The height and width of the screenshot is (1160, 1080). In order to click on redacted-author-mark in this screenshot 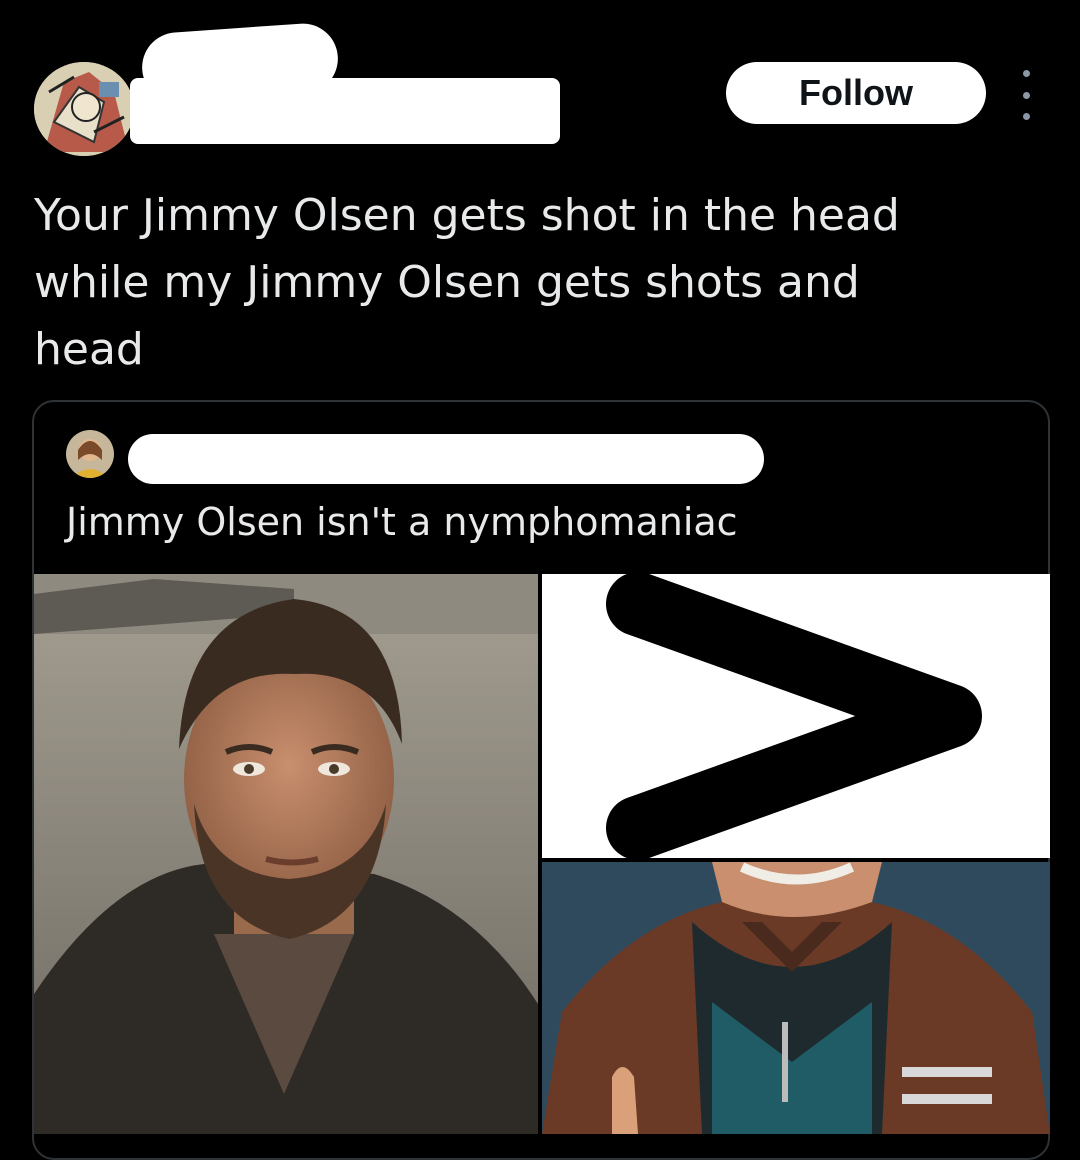, I will do `click(180, 82)`.